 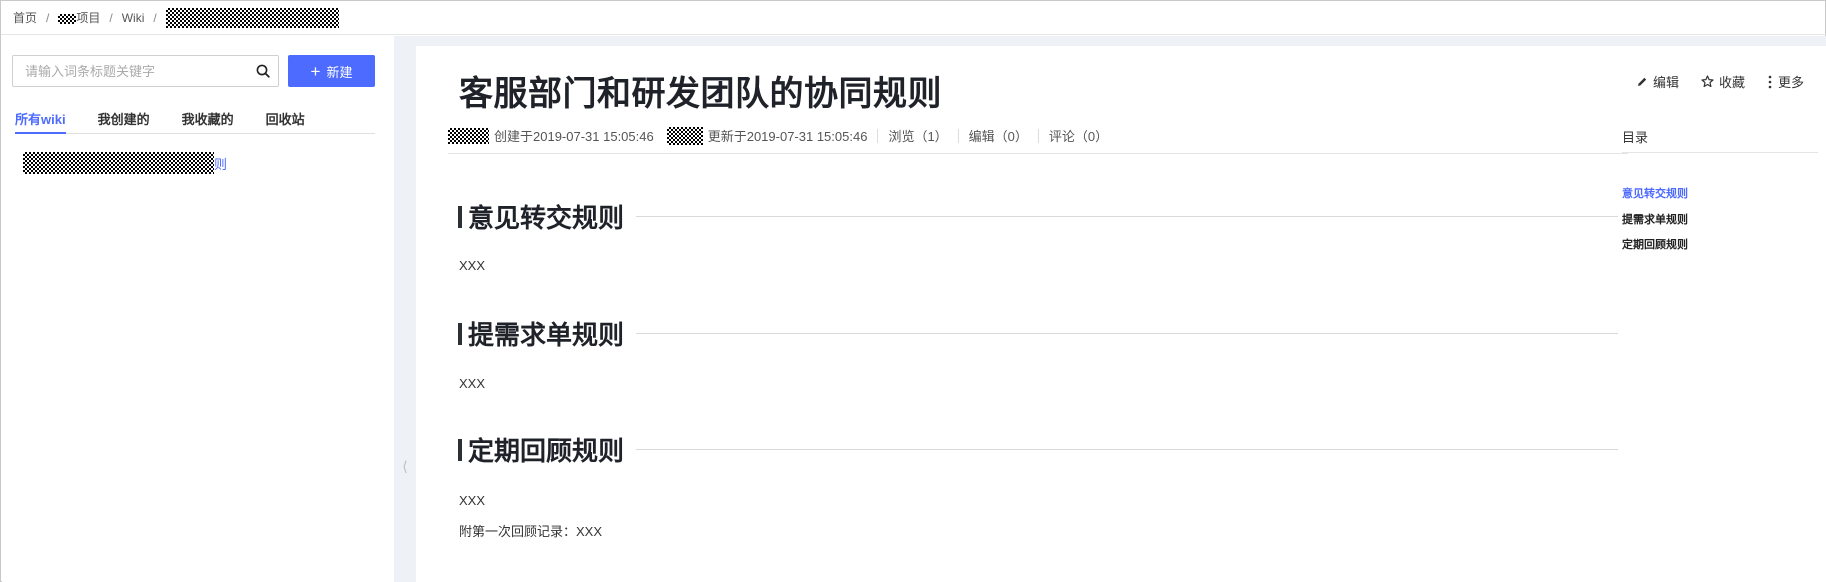 What do you see at coordinates (25, 17) in the screenshot?
I see `breadcrumb-home: 首页` at bounding box center [25, 17].